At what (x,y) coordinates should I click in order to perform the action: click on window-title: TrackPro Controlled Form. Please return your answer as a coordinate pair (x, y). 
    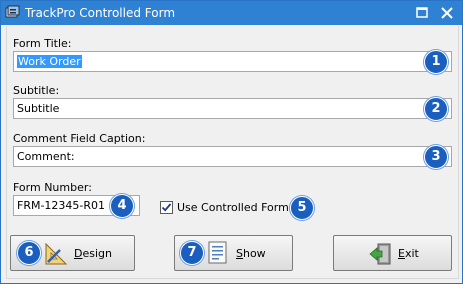
    Looking at the image, I should click on (100, 13).